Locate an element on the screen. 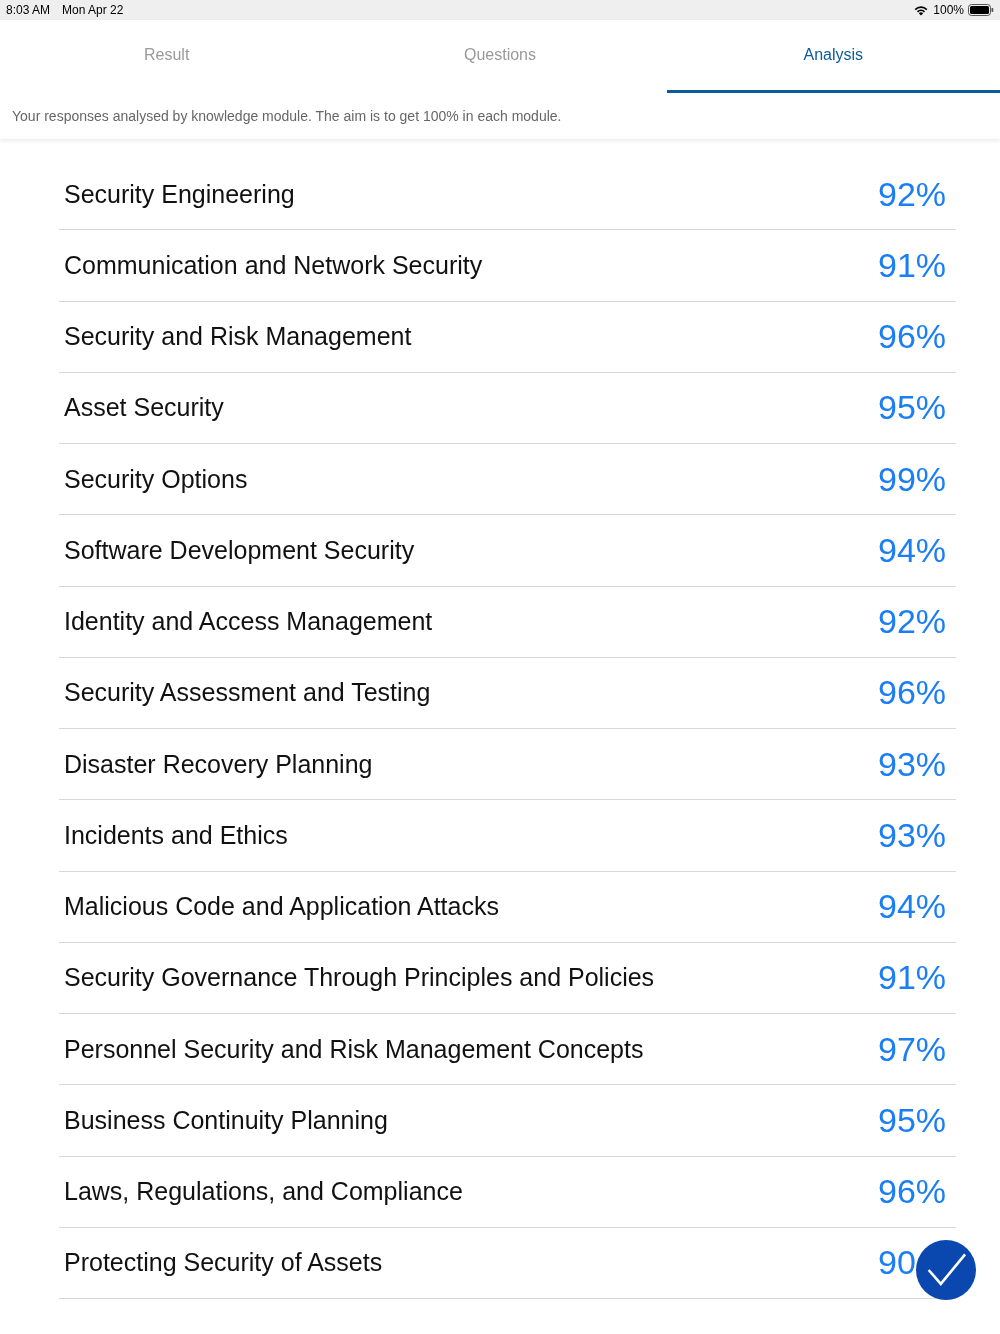  module-name: Laws, Regulations, and Compliance is located at coordinates (263, 1192).